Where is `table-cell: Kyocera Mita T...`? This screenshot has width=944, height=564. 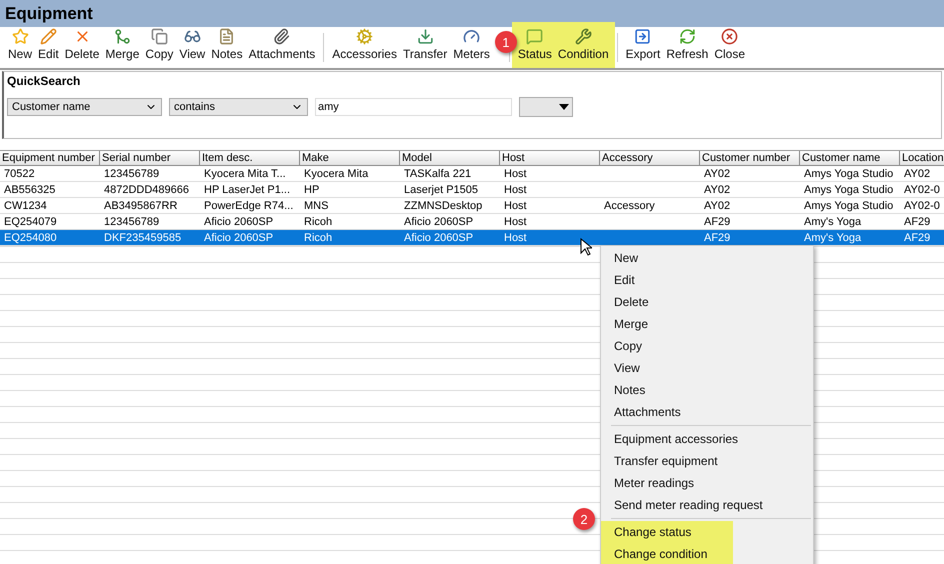 table-cell: Kyocera Mita T... is located at coordinates (245, 174).